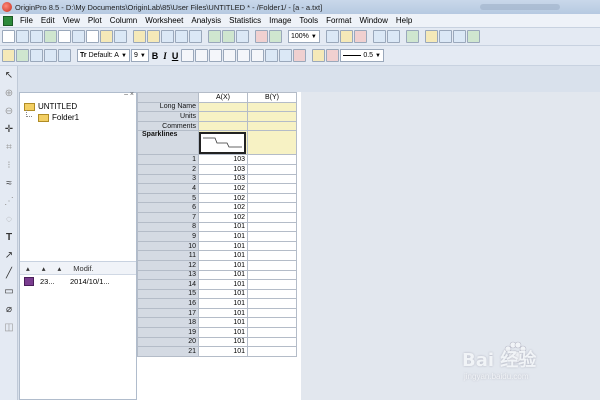  I want to click on text-tool-icon: T, so click(9, 237).